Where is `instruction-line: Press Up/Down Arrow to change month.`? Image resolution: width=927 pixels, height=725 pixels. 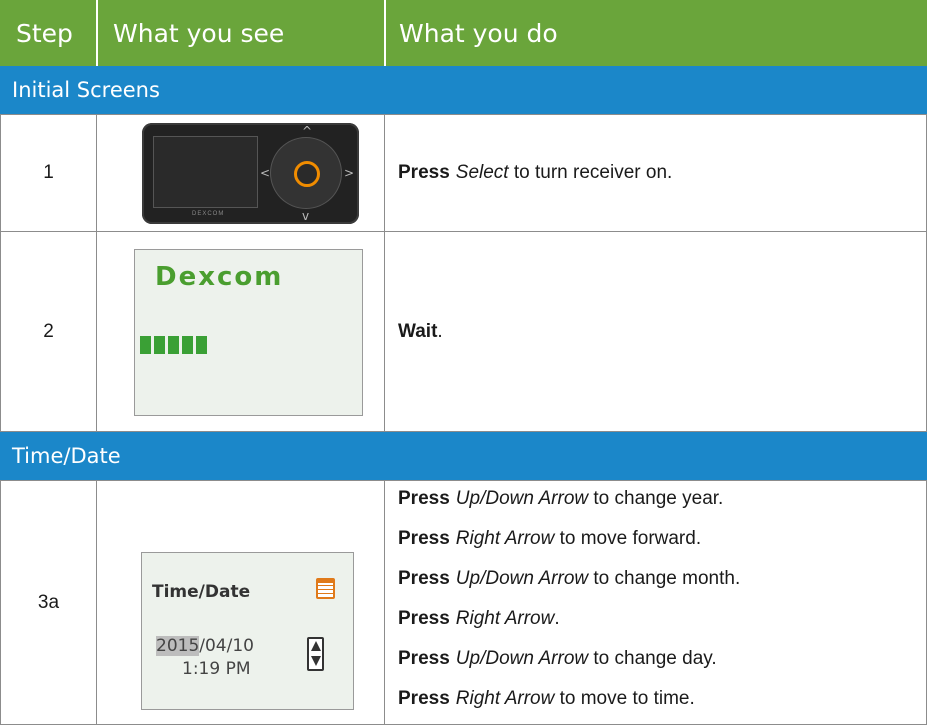 instruction-line: Press Up/Down Arrow to change month. is located at coordinates (569, 578).